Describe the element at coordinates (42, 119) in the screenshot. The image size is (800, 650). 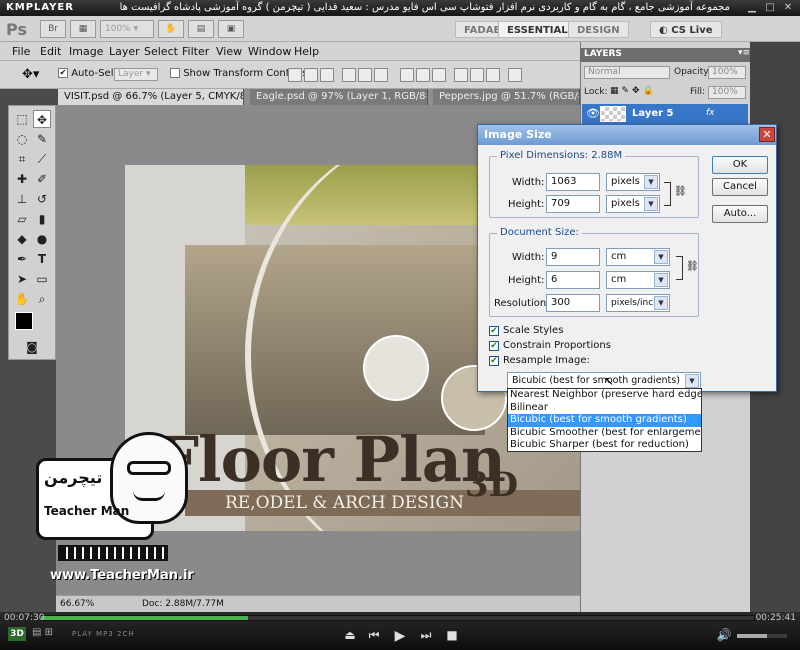
I see `move-tool-icon-active: ✥` at that location.